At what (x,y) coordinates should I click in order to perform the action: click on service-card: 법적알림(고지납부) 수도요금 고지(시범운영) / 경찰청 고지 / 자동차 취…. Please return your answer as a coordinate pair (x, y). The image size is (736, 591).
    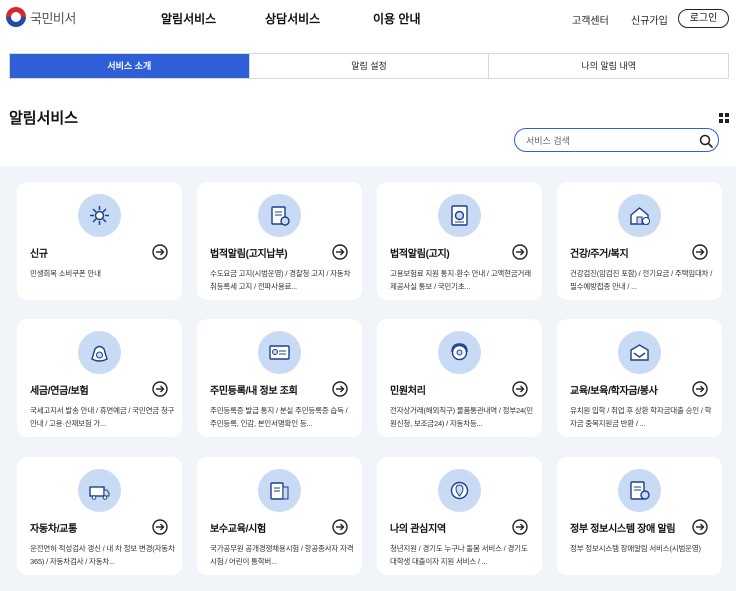
    Looking at the image, I should click on (279, 241).